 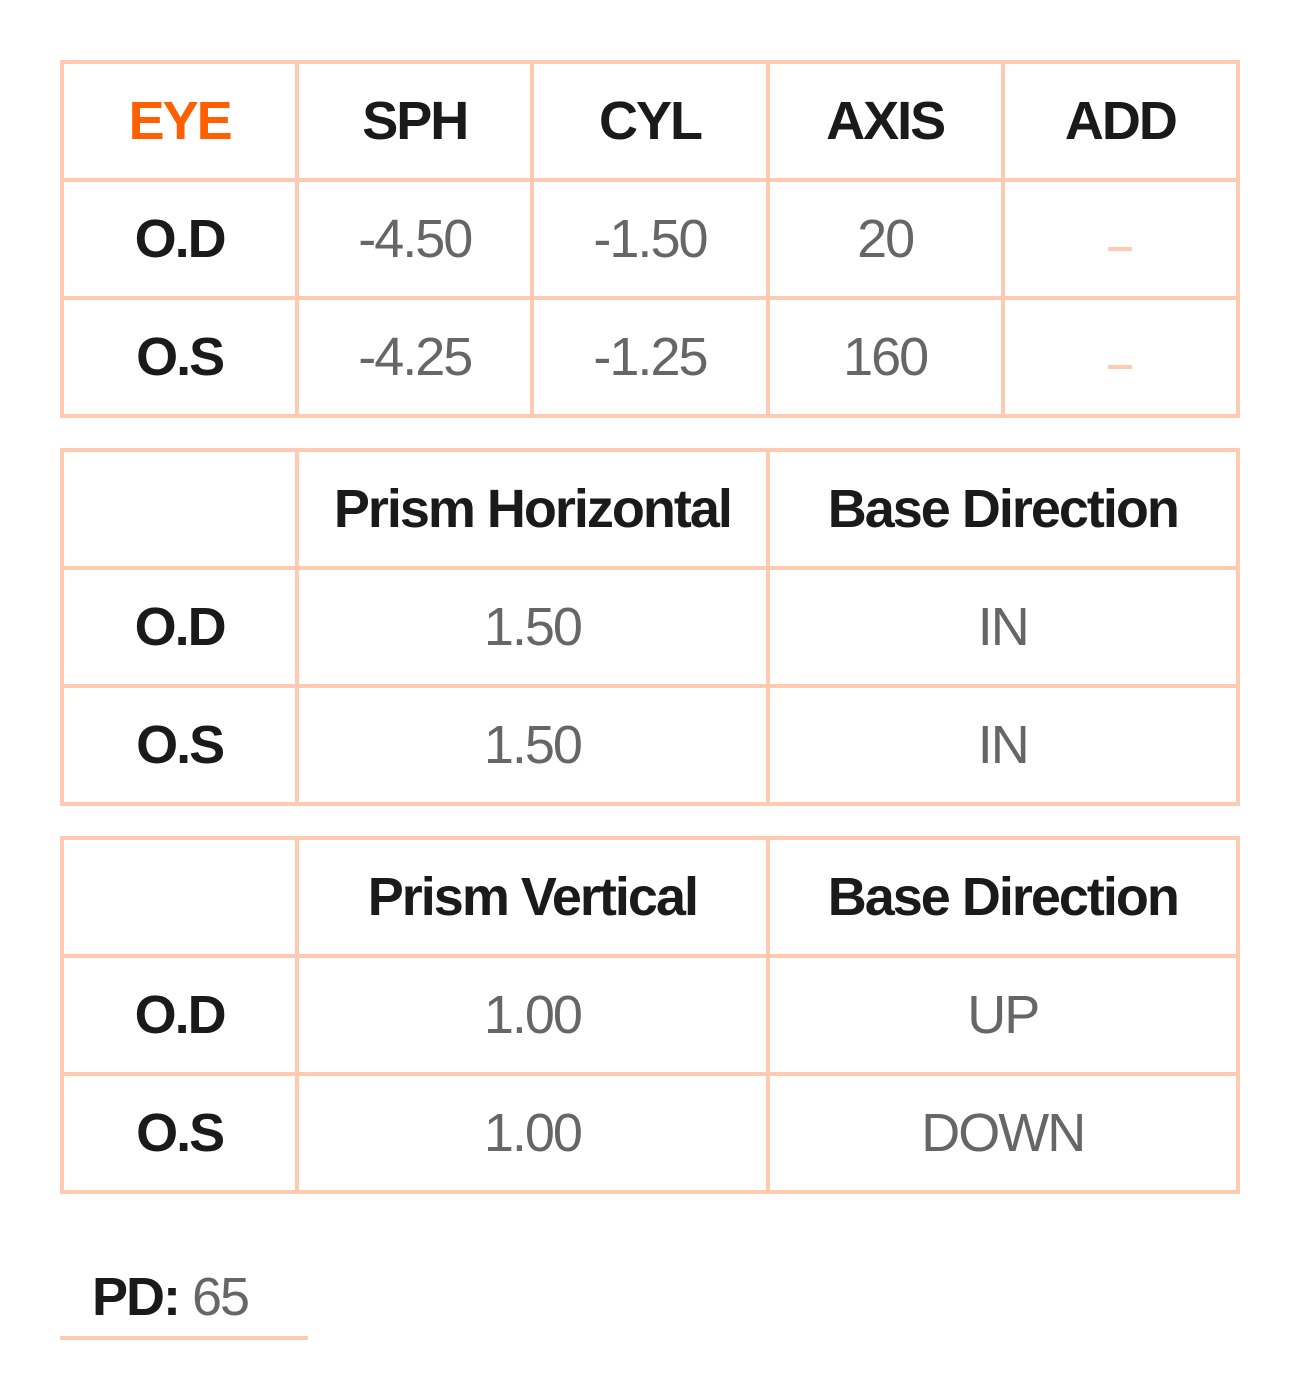 I want to click on sph-value: -4.25, so click(x=415, y=357).